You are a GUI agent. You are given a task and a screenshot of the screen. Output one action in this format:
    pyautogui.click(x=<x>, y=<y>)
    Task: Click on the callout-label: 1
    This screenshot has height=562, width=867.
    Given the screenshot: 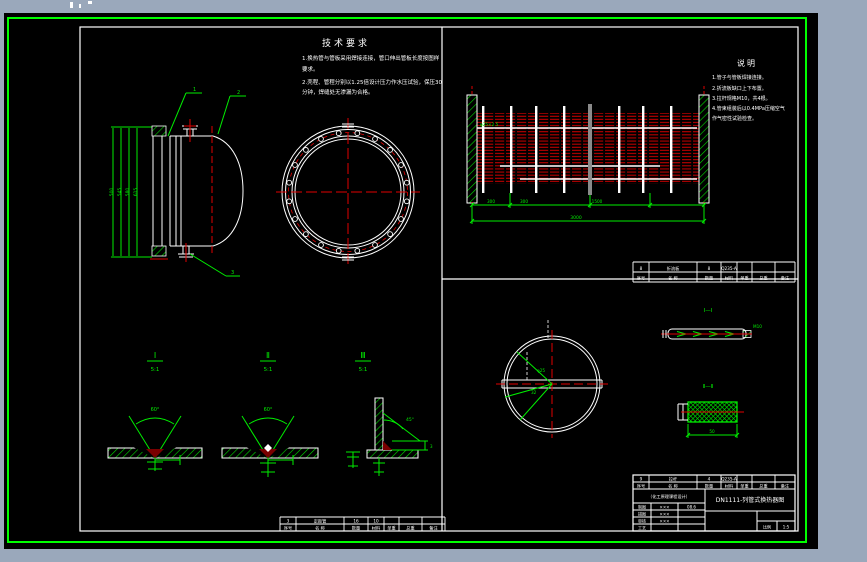 What is the action you would take?
    pyautogui.click(x=194, y=90)
    